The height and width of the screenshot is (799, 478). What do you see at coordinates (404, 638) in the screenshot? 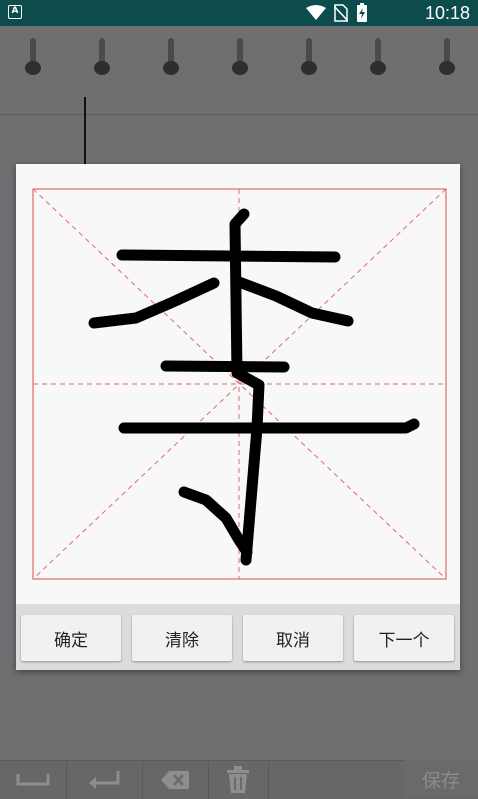
I see `next-button: 下一个` at bounding box center [404, 638].